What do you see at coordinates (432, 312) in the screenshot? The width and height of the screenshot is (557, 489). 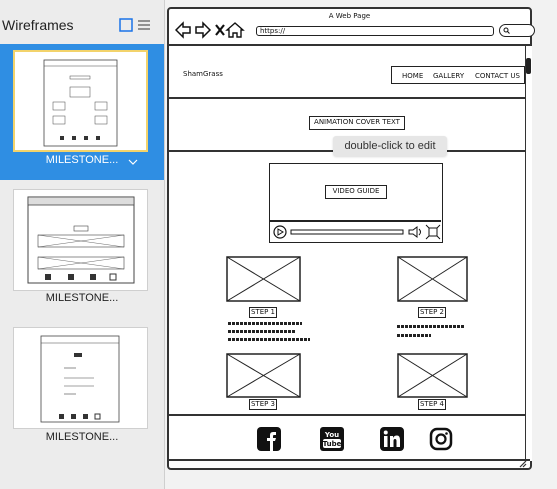 I see `step2-label: STEP 2` at bounding box center [432, 312].